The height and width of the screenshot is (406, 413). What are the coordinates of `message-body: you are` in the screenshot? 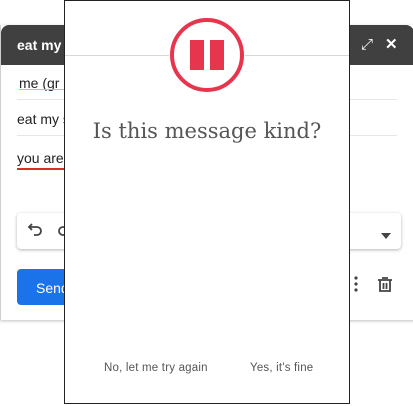 It's located at (40, 158).